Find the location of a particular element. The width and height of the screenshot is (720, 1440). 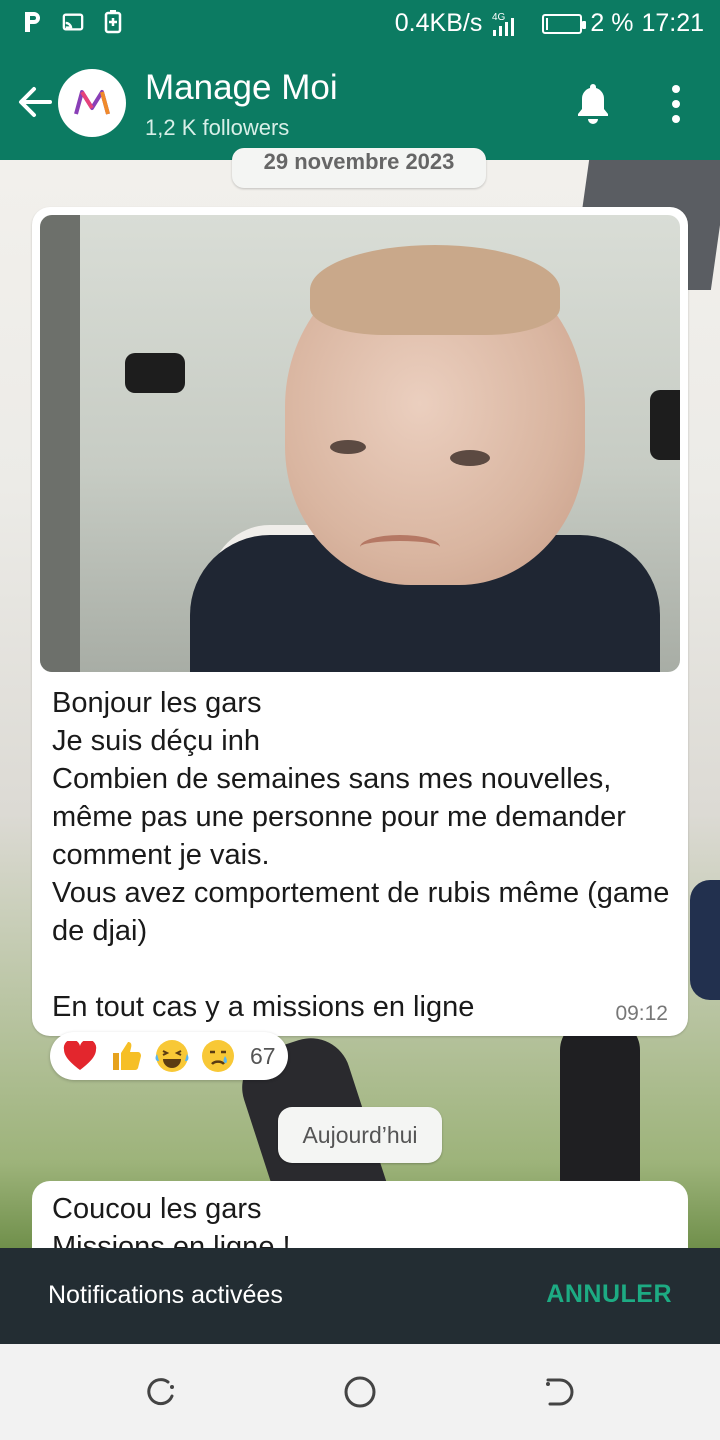

reaction-count: 67 is located at coordinates (263, 1055).